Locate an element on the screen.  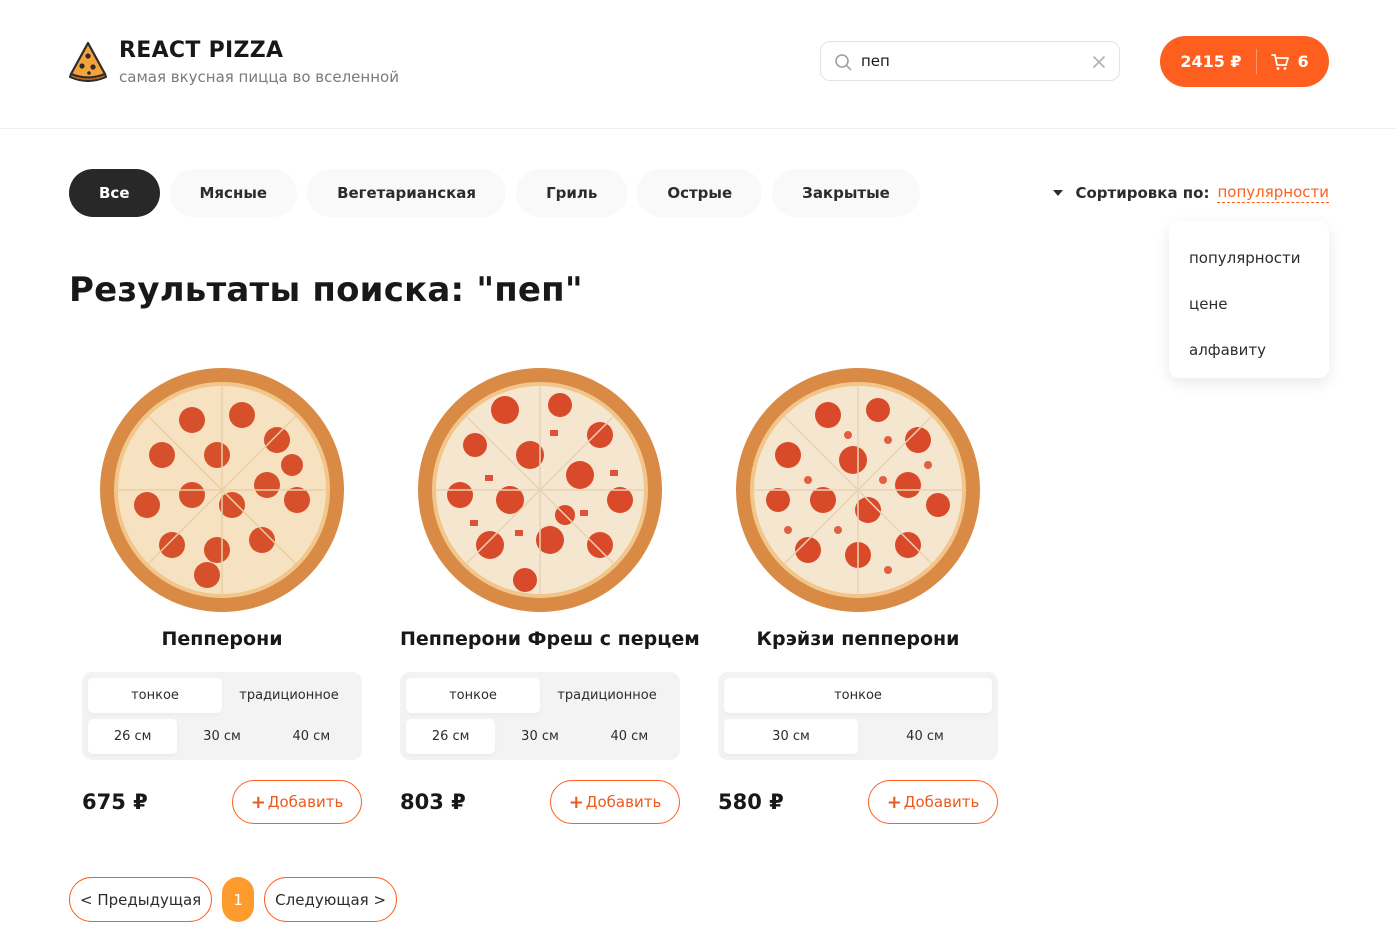
page-1-button: 1 is located at coordinates (238, 899).